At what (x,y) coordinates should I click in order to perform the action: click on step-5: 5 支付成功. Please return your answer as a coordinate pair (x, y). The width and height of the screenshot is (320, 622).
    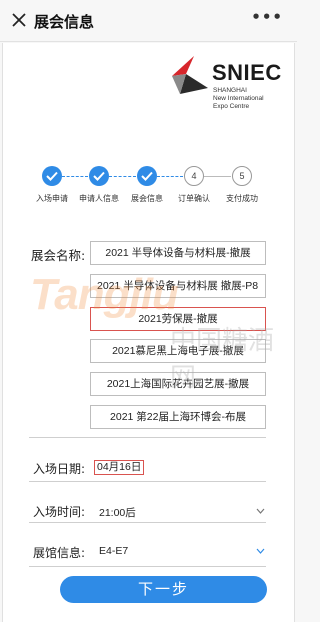
    Looking at the image, I should click on (242, 185).